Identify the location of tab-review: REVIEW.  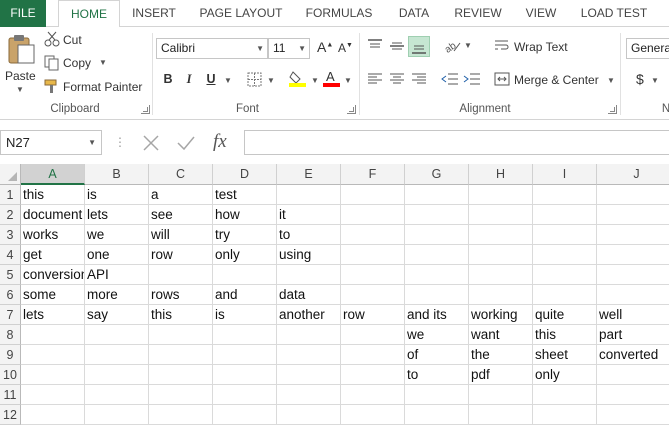
(478, 13).